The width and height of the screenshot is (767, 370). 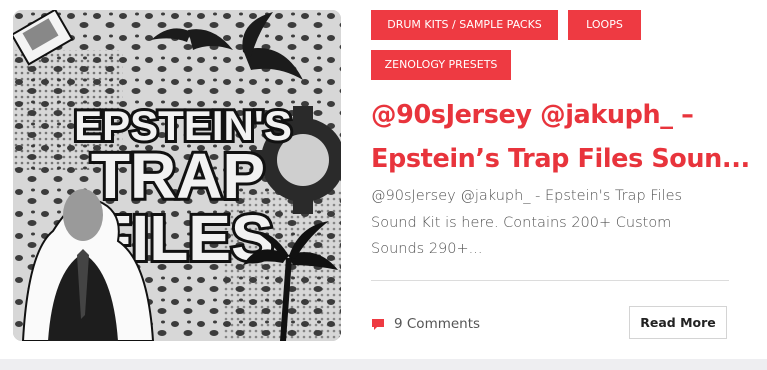 I want to click on category-tag-zenology-presets: ZENOLOGY PRESETS, so click(x=441, y=65).